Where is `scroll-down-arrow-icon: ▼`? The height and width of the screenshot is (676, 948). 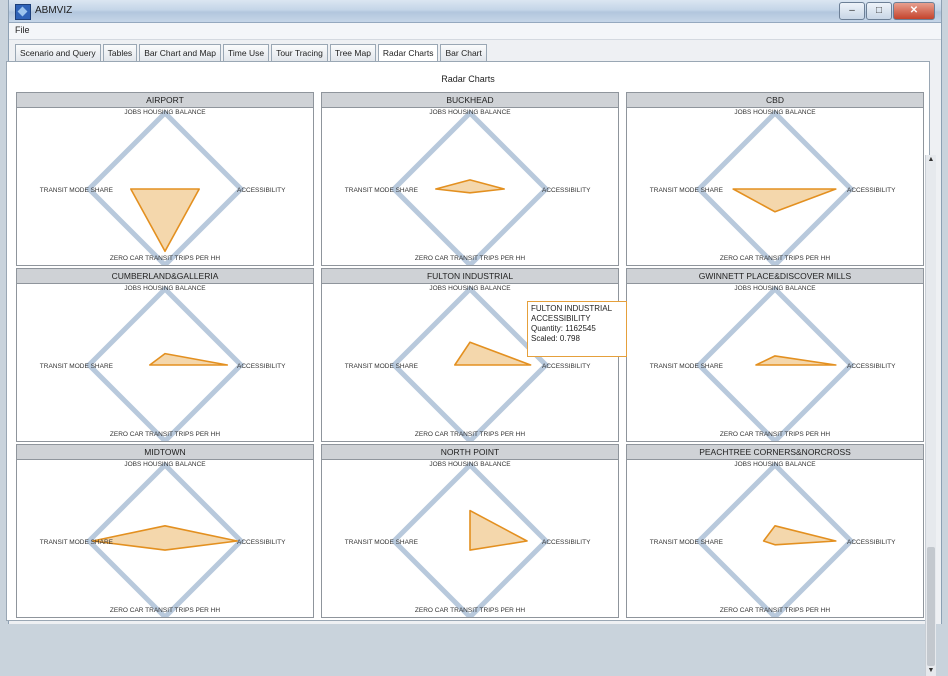 scroll-down-arrow-icon: ▼ is located at coordinates (931, 671).